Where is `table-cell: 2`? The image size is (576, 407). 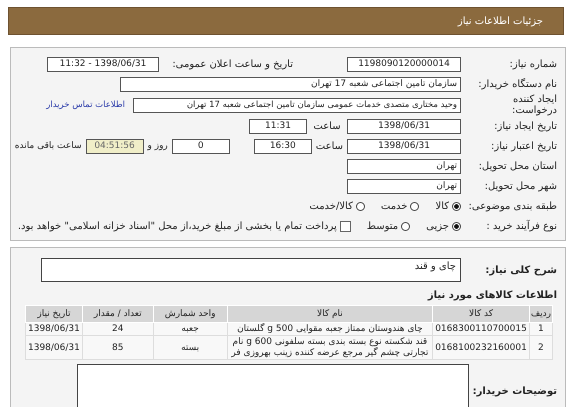 table-cell: 2 is located at coordinates (540, 348).